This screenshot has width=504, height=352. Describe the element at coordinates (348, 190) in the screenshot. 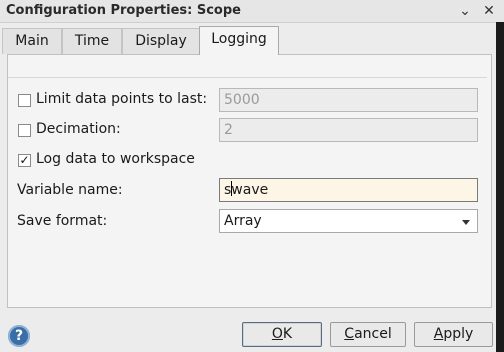

I see `variable-name-field: swave` at that location.